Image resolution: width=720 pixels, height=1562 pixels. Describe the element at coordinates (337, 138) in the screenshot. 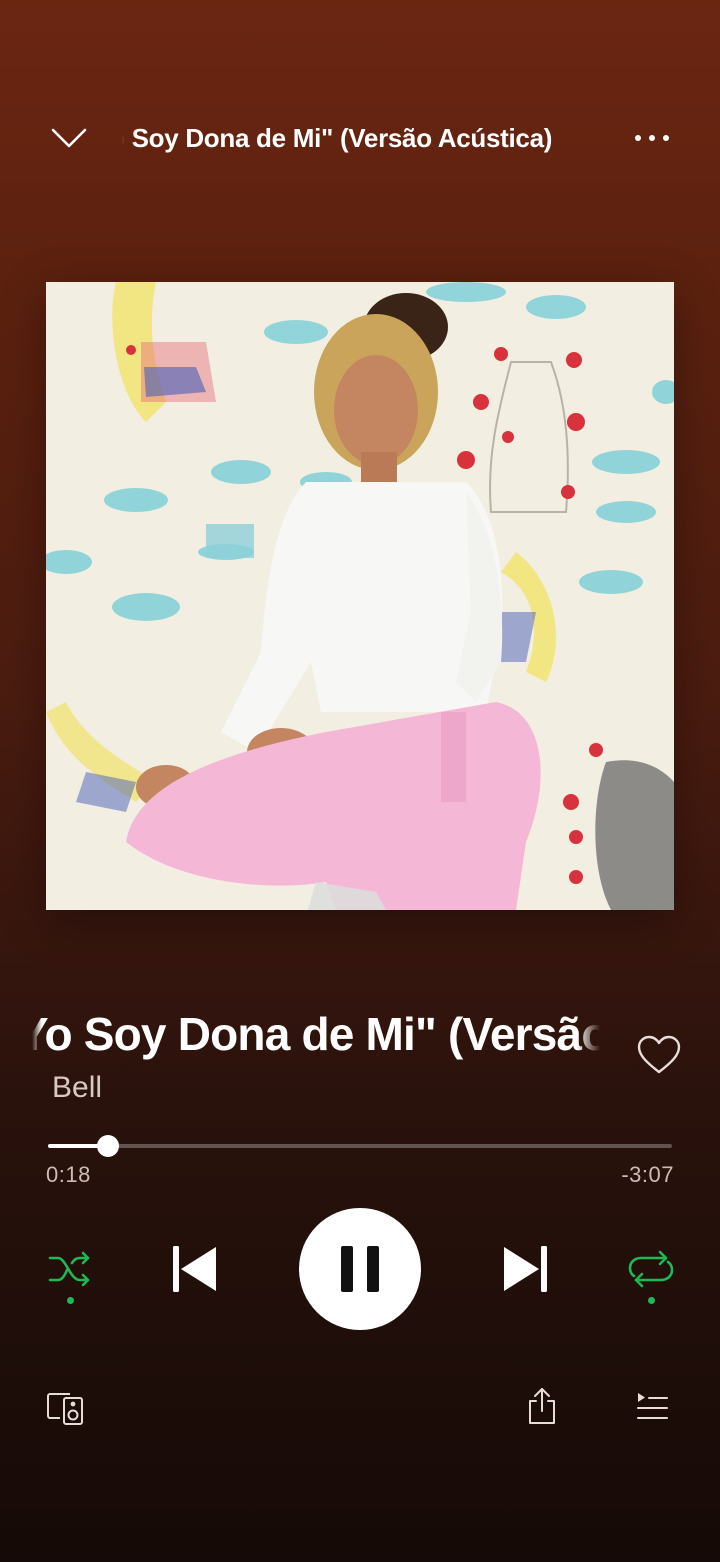

I see `header-title: Yo Soy Dona de Mi" (Versão Acústica)` at that location.